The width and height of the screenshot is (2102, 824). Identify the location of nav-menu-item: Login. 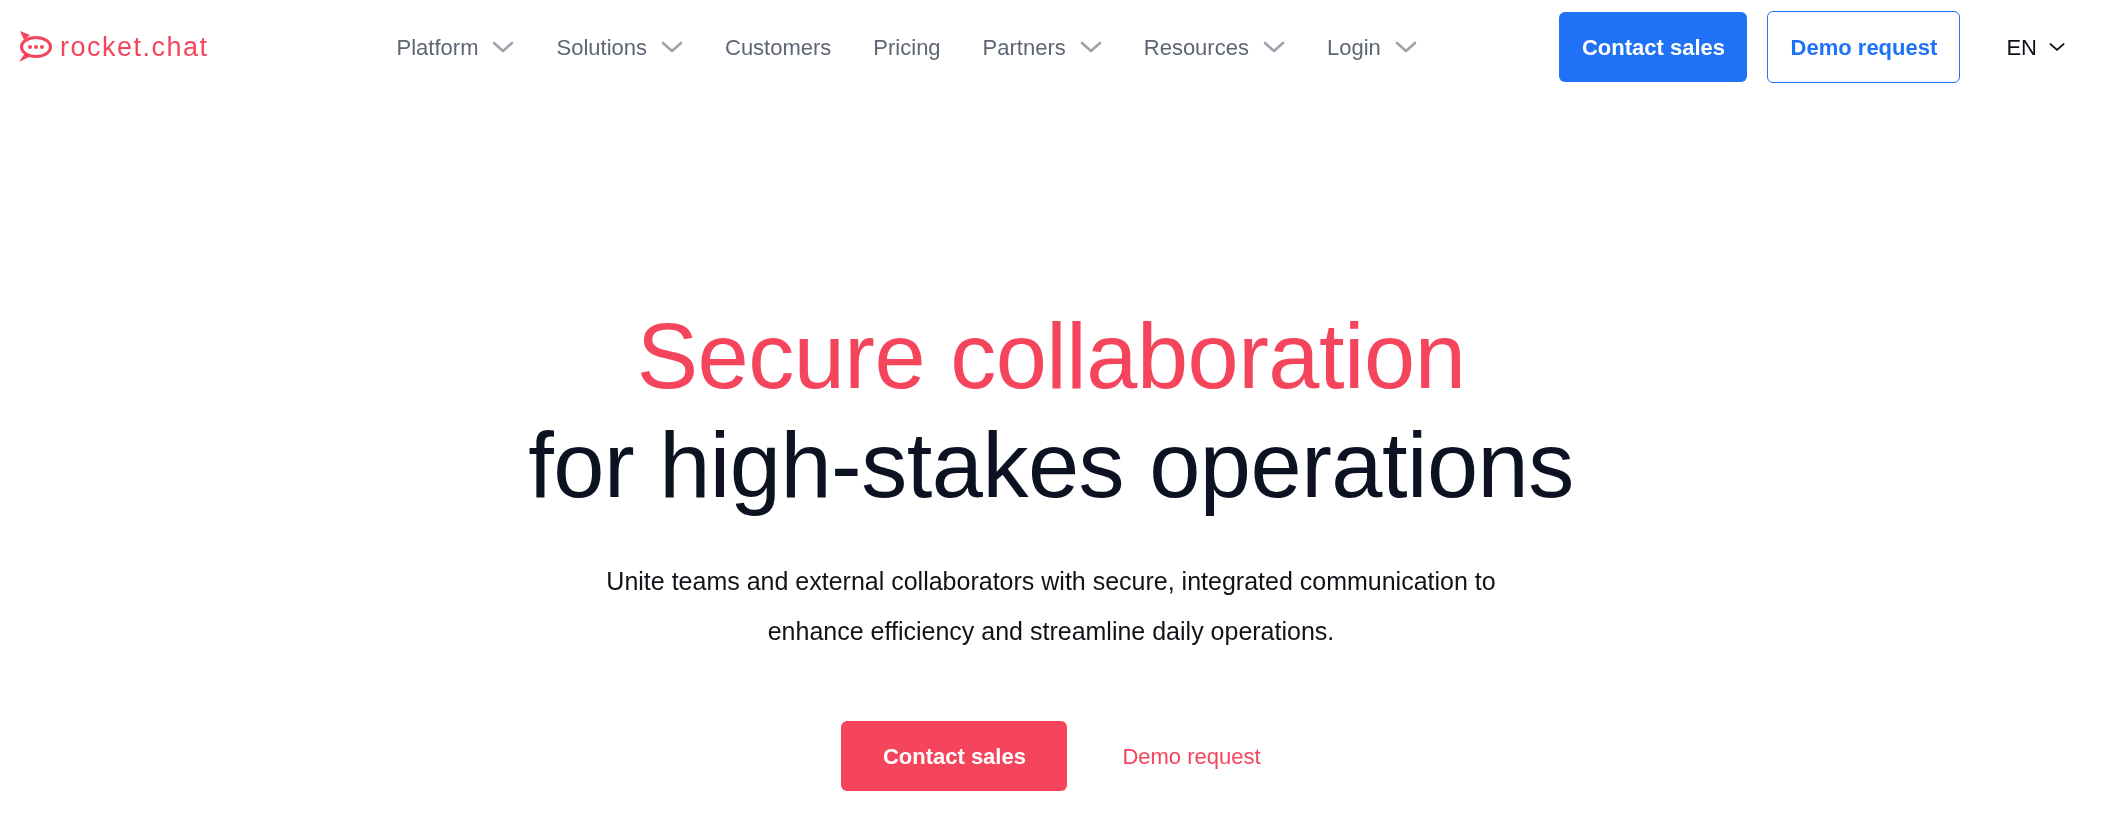
(1371, 47).